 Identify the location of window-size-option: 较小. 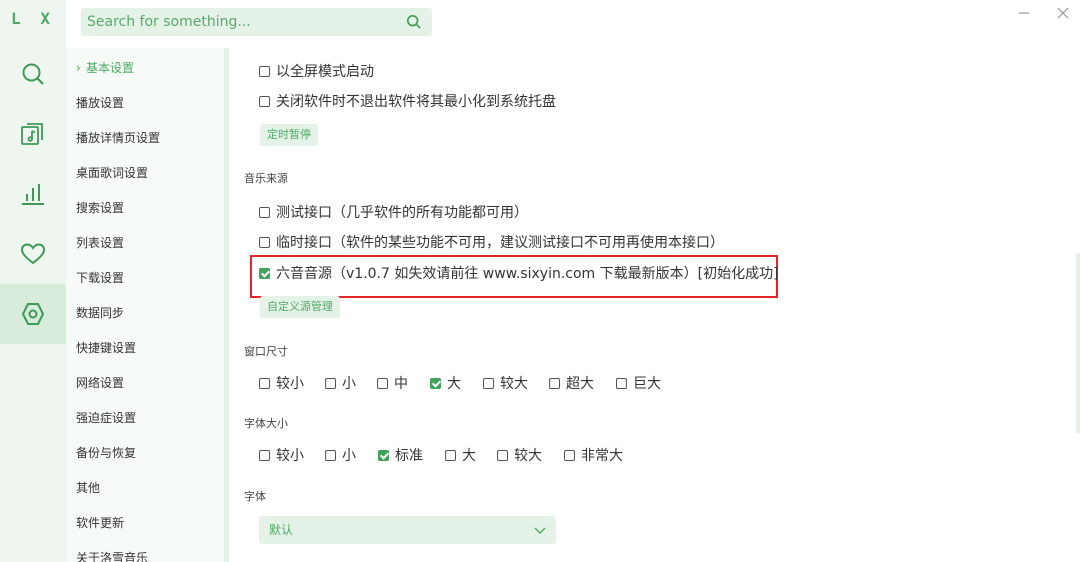
(281, 383).